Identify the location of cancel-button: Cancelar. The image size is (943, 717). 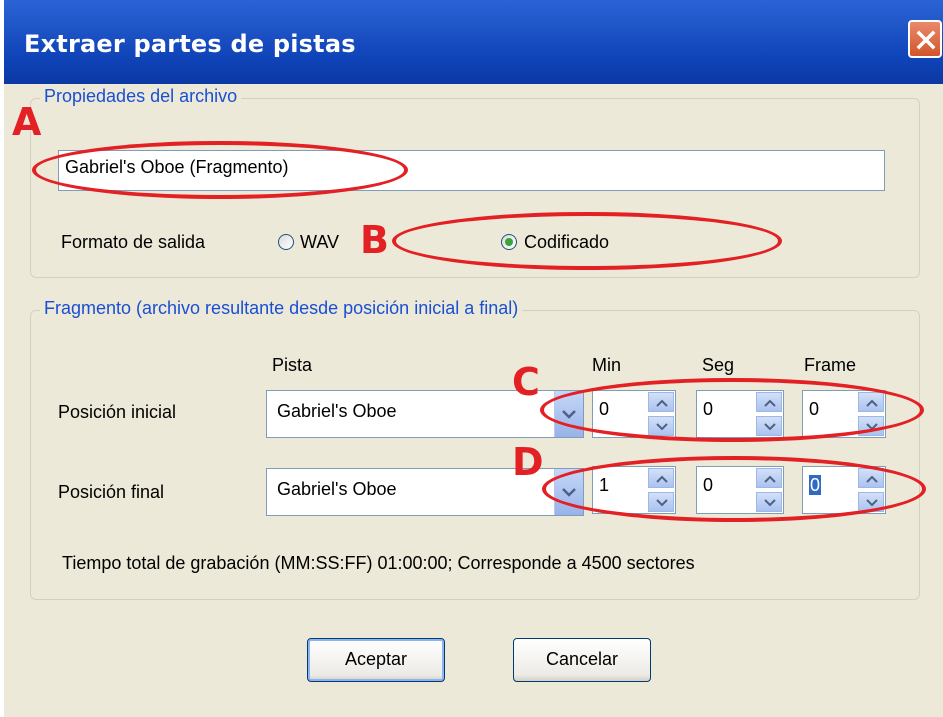
(582, 660).